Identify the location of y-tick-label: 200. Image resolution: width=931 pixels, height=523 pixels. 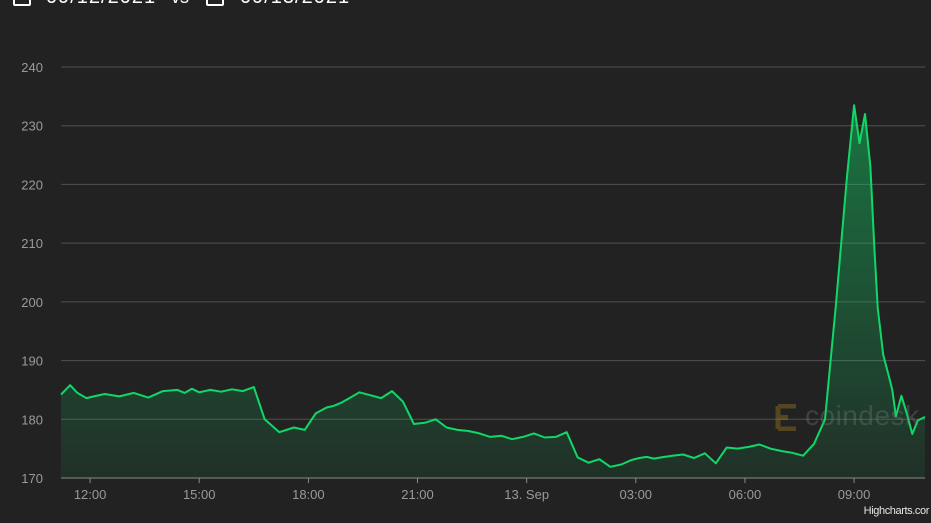
(32, 302).